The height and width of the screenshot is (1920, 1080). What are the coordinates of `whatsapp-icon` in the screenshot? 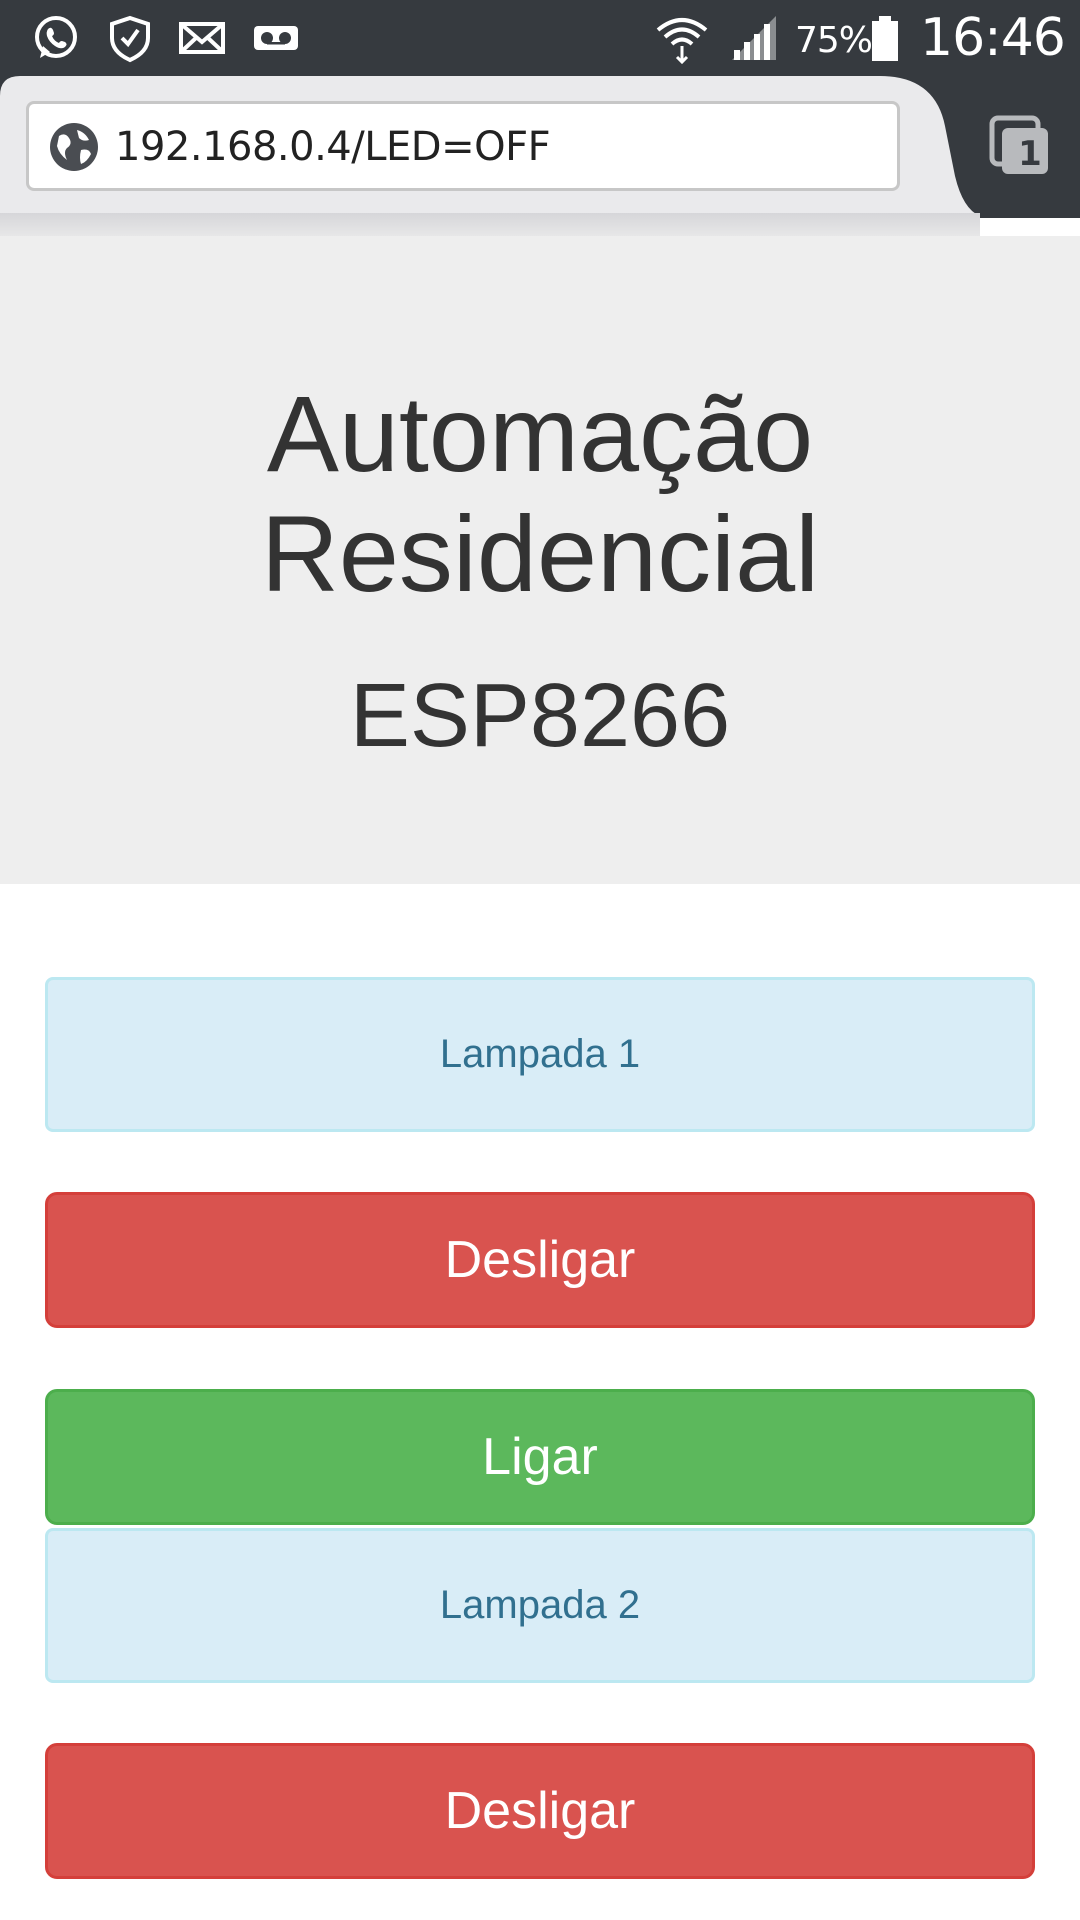 It's located at (56, 37).